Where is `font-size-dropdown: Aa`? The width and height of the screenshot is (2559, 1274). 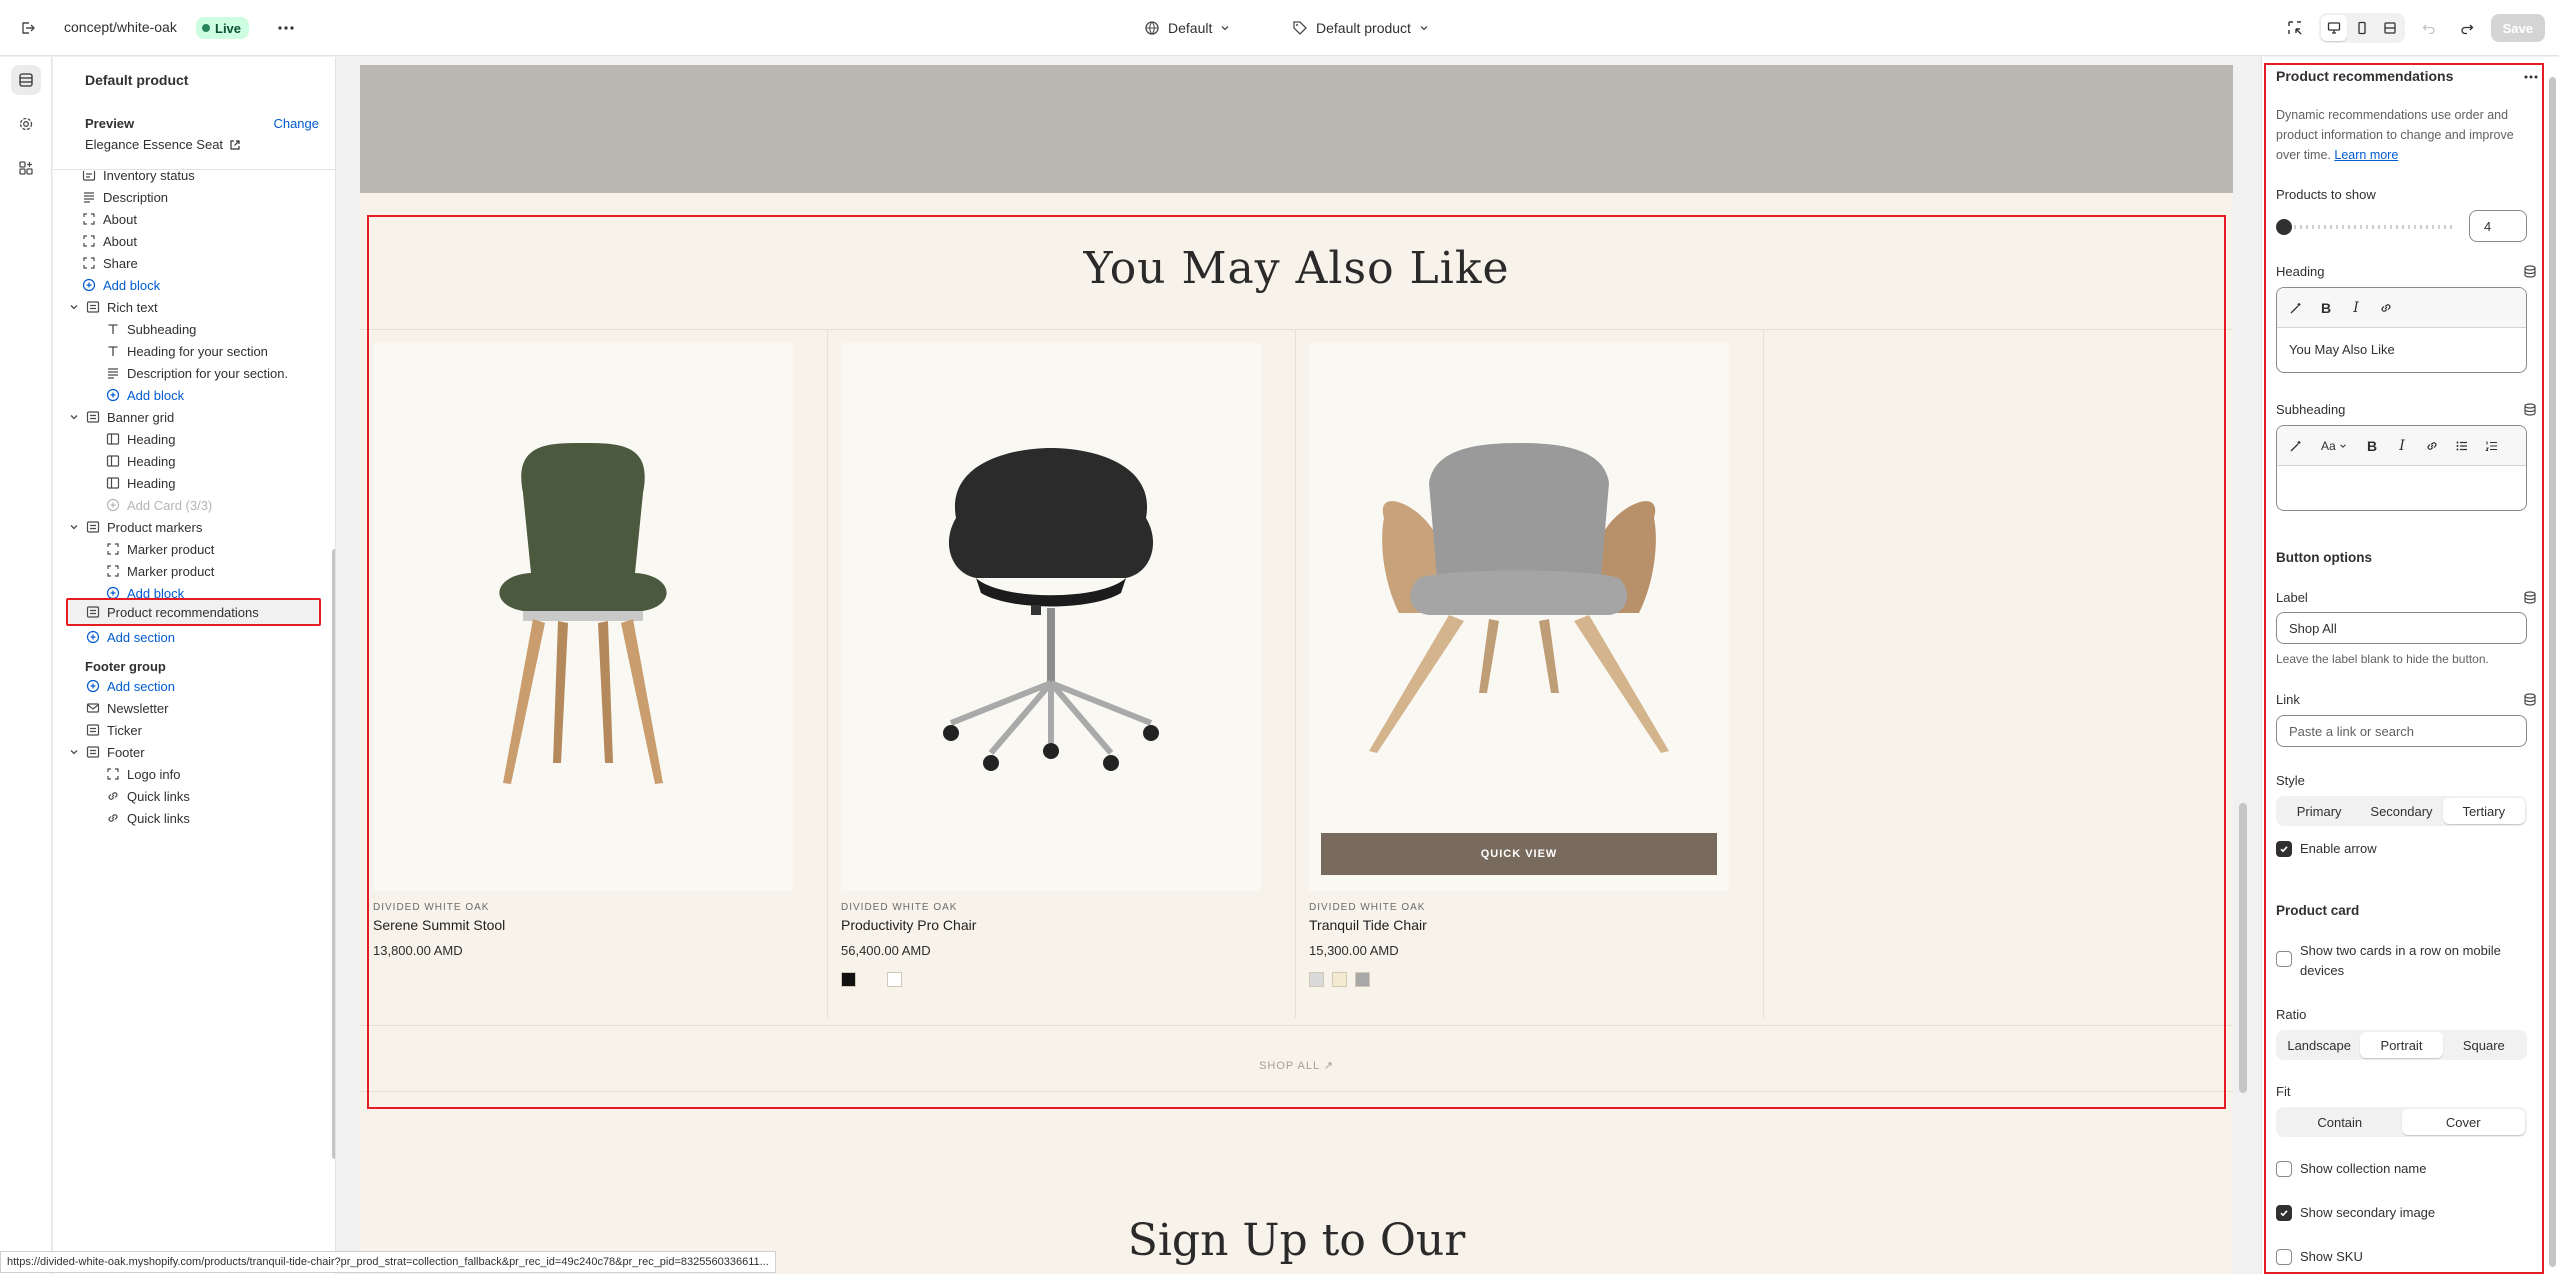 font-size-dropdown: Aa is located at coordinates (2334, 446).